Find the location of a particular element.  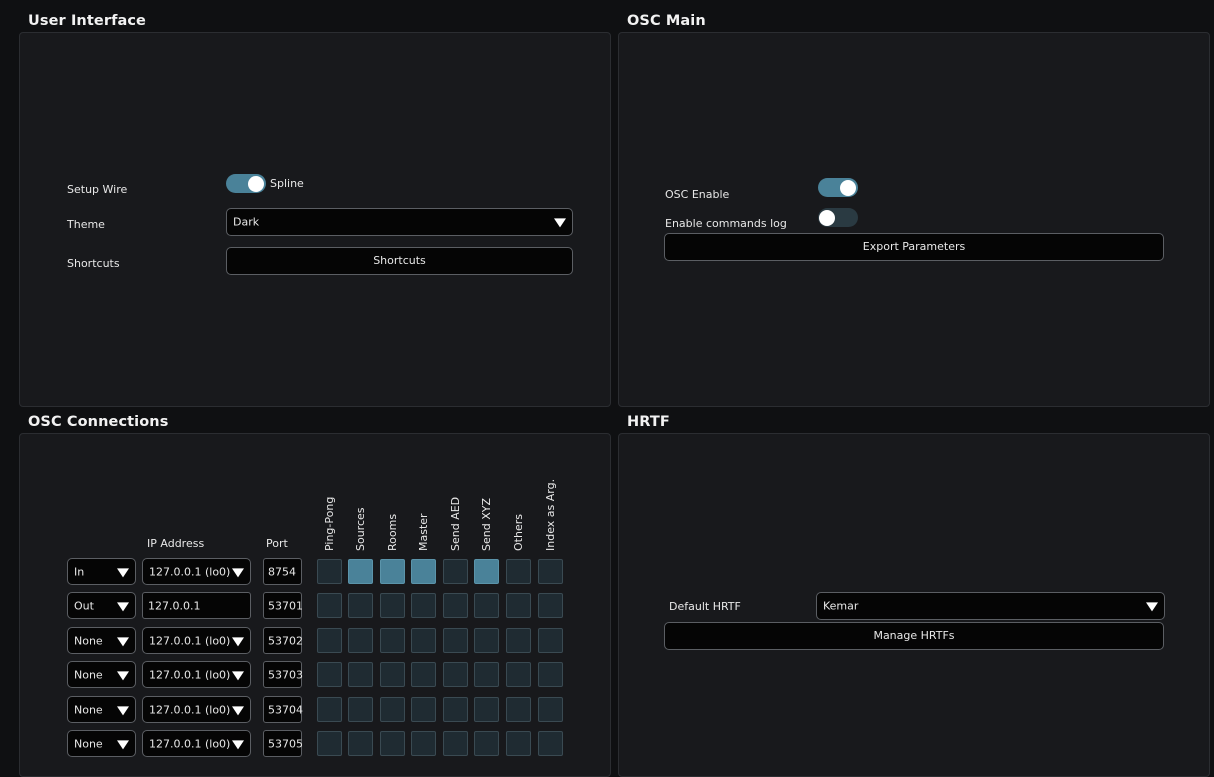

hrtf-title: HRTF is located at coordinates (648, 422).